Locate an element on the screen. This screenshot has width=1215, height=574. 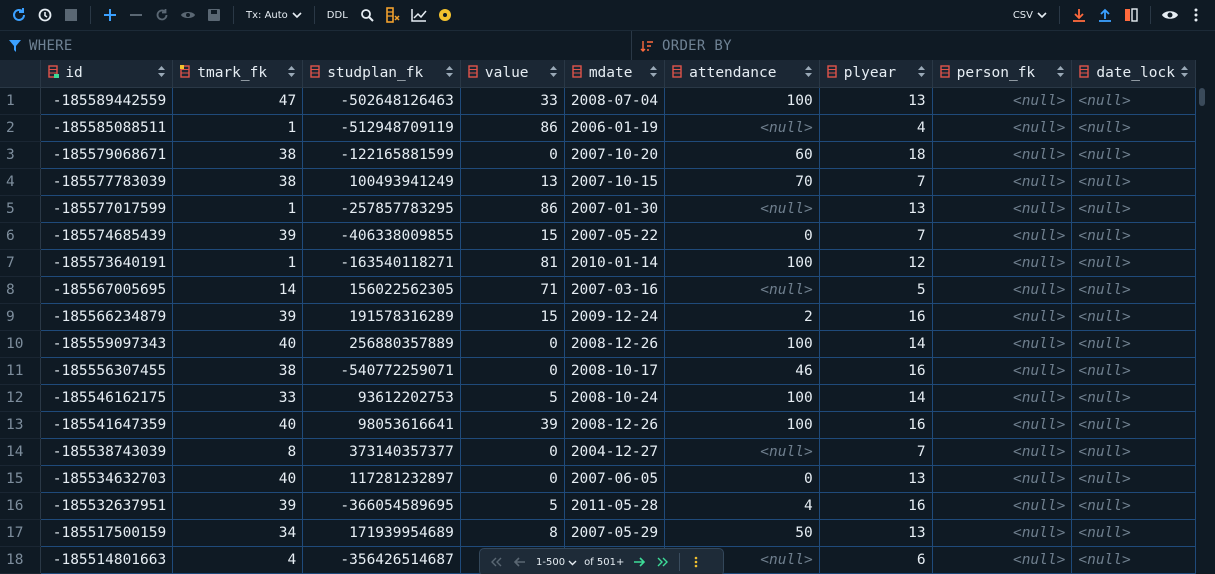
cell-id: -185534632703 is located at coordinates (107, 479).